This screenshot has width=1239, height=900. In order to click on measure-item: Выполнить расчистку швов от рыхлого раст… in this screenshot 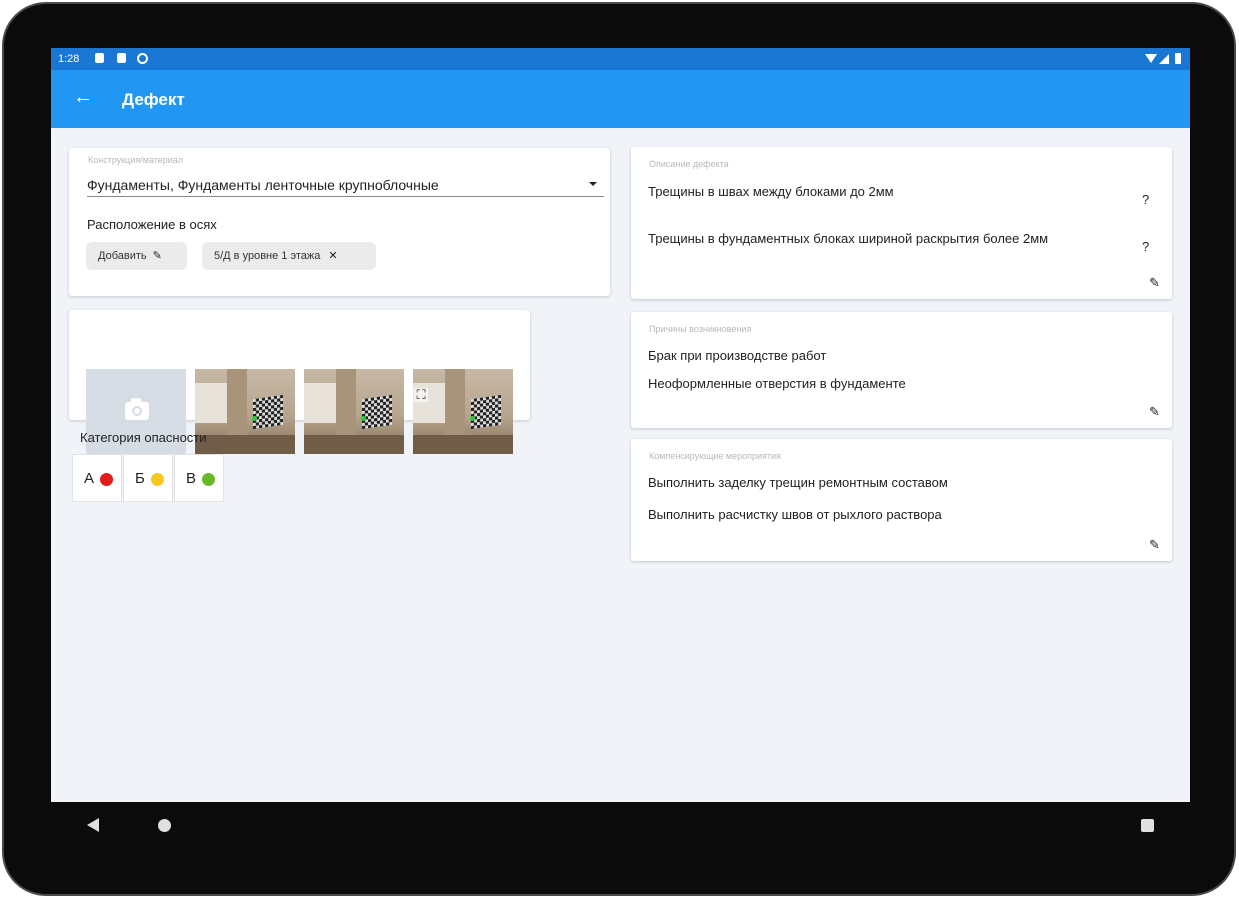, I will do `click(795, 514)`.